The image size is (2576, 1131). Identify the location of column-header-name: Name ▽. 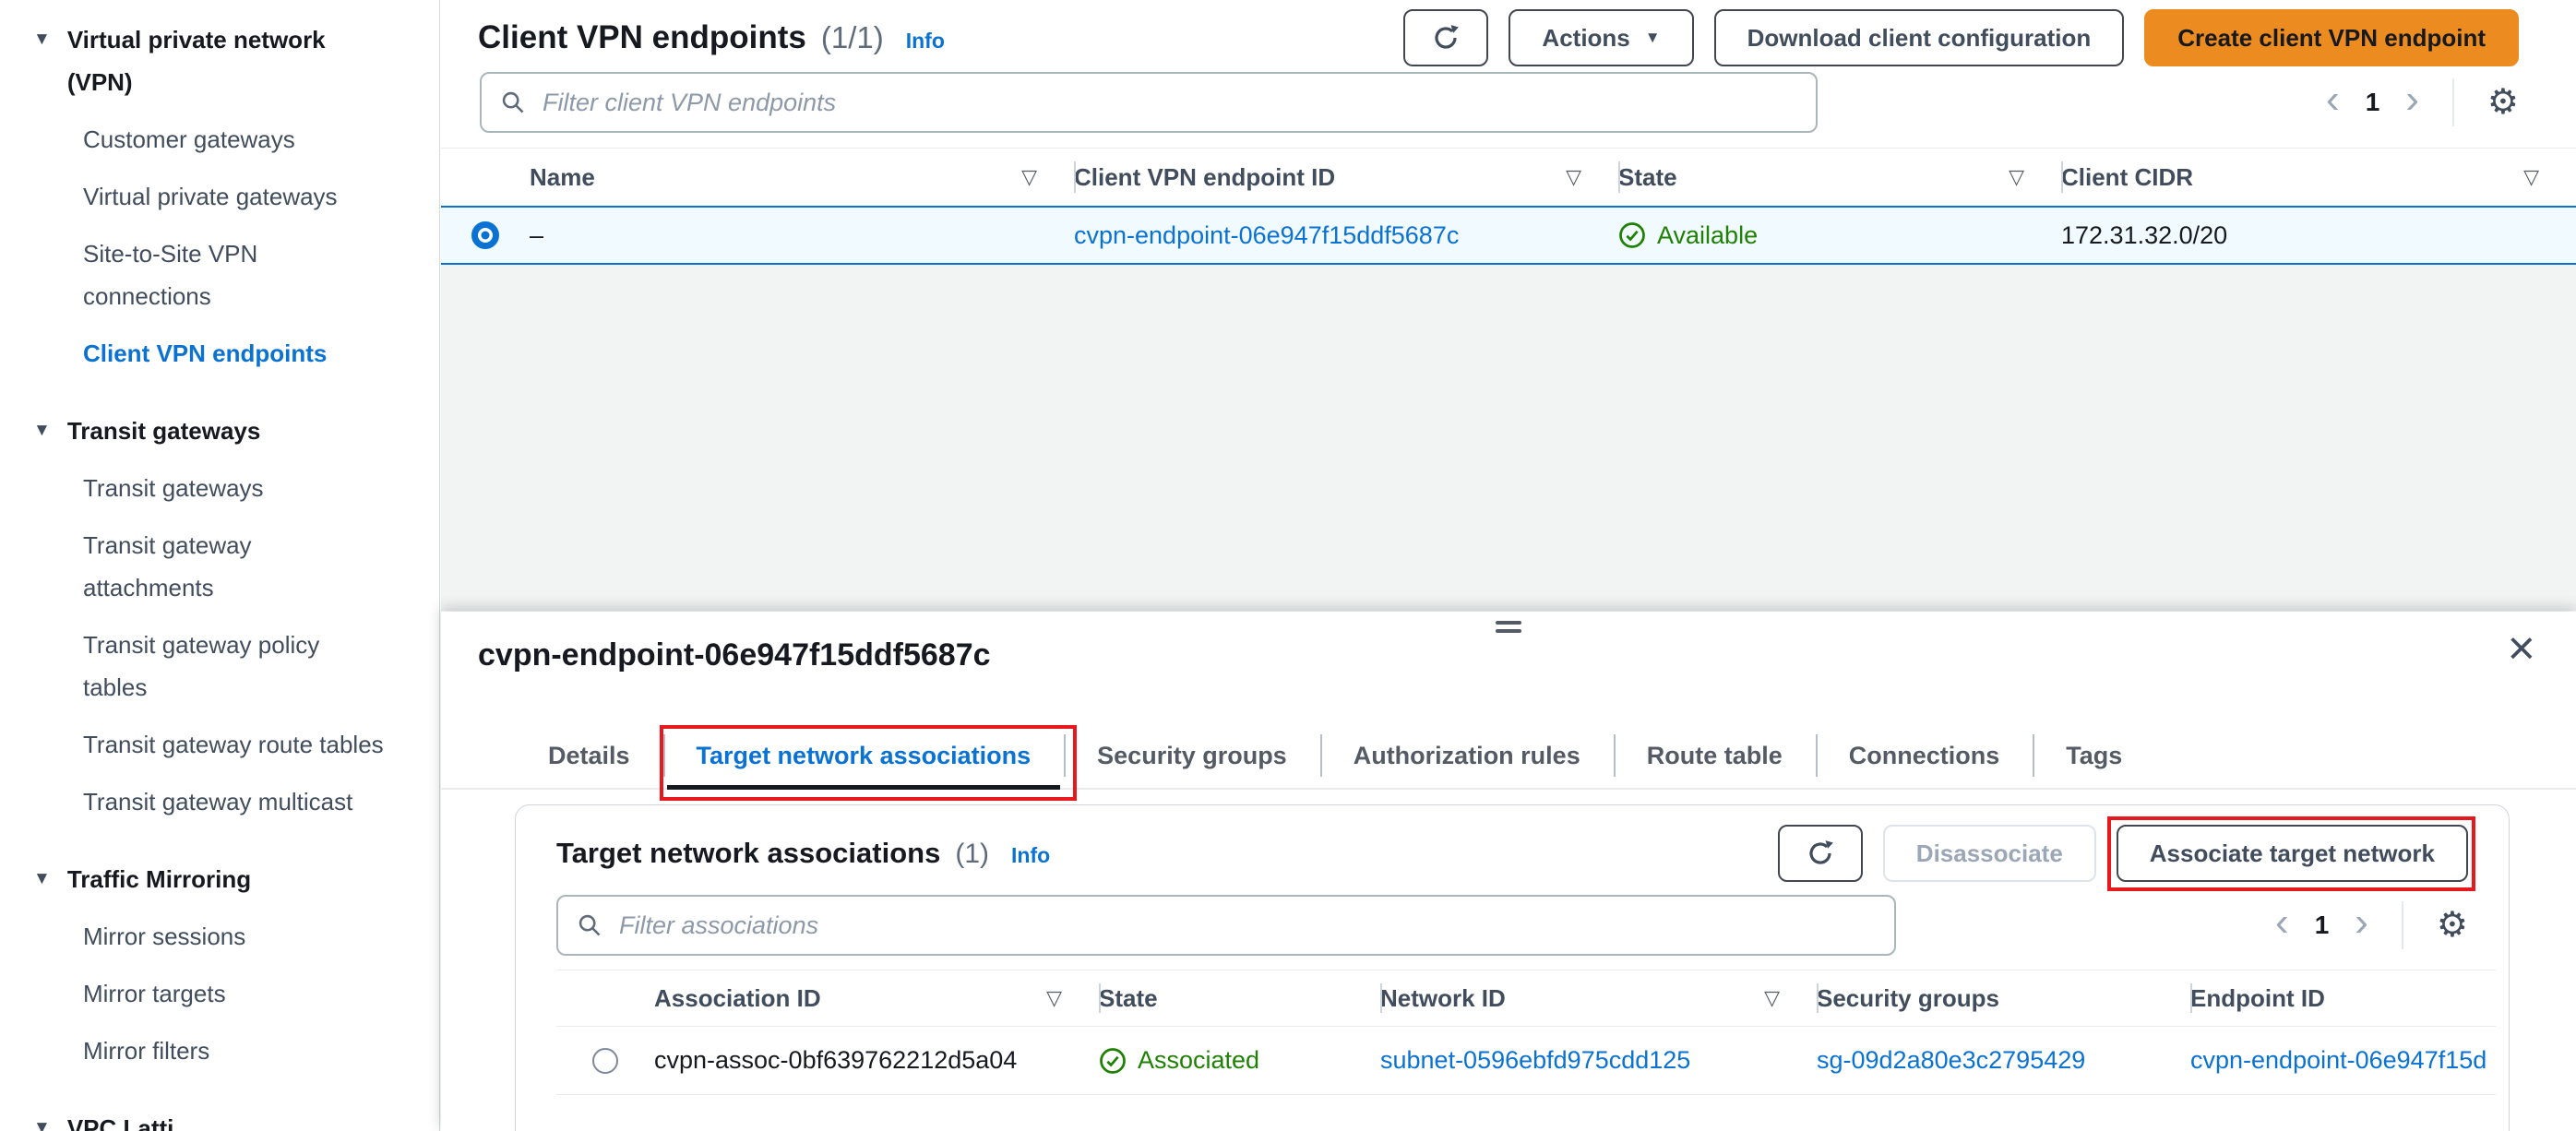
(802, 178).